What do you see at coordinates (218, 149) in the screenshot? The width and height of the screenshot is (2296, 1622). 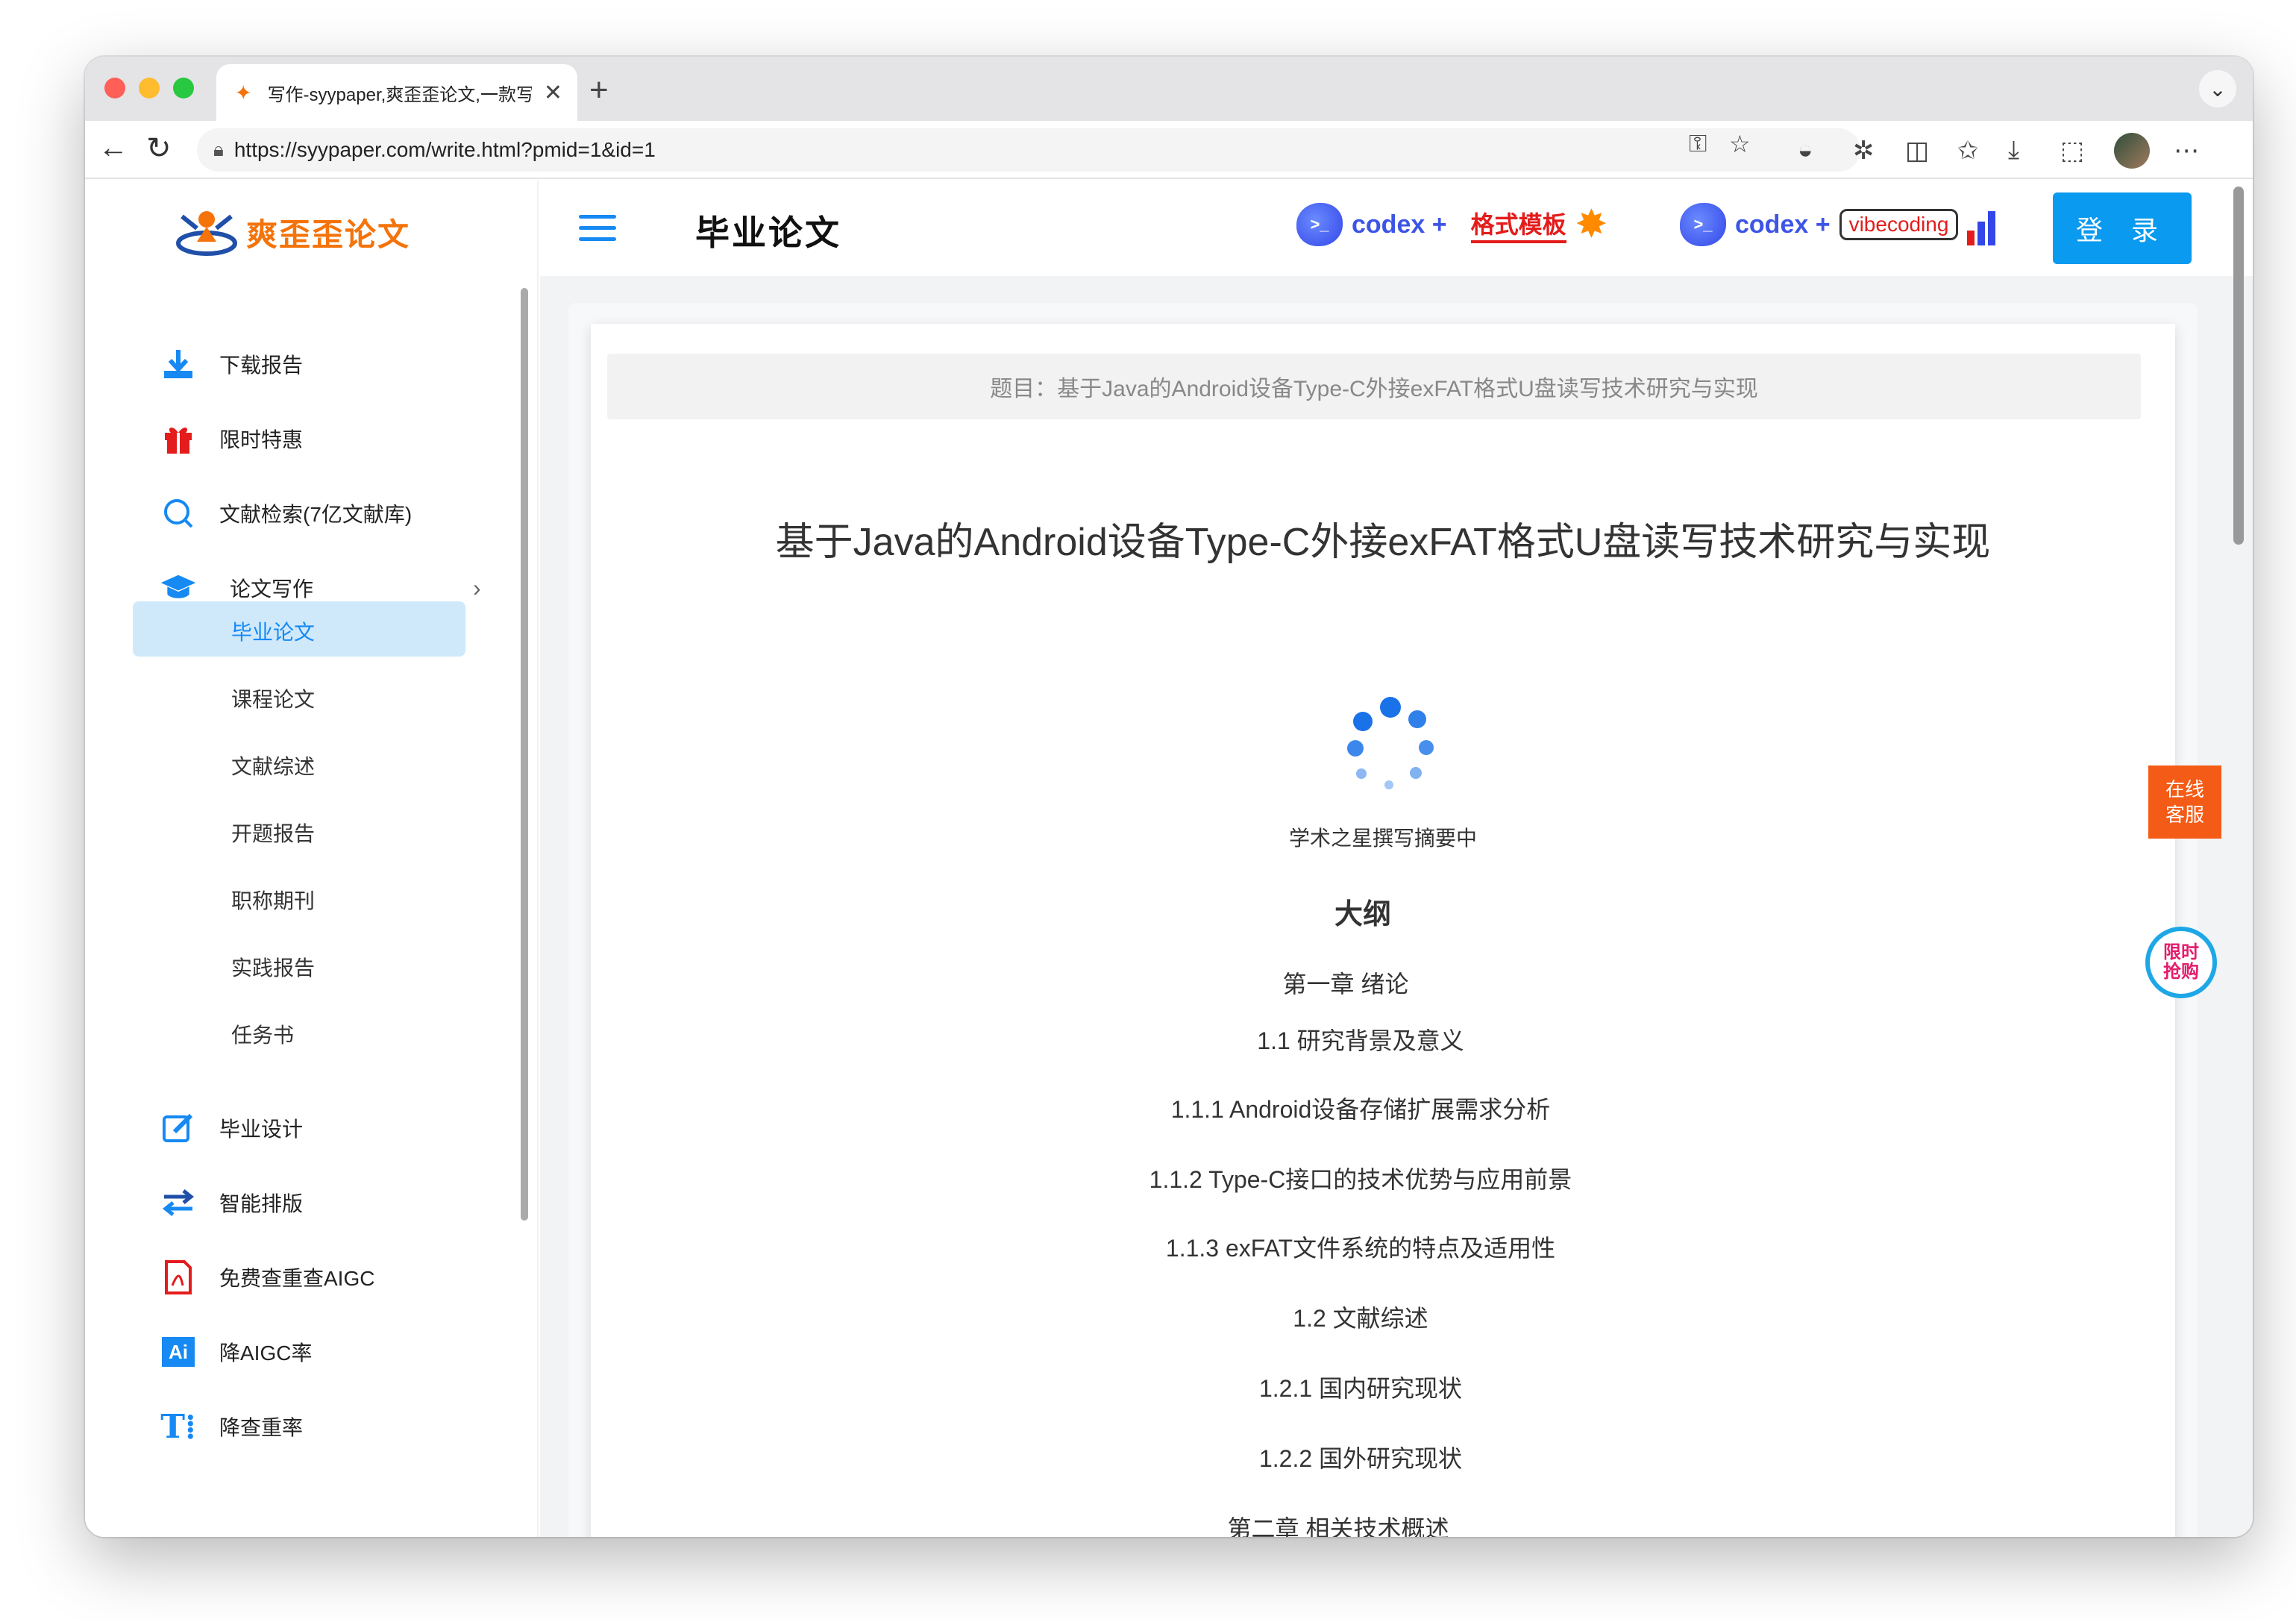 I see `lock-icon: 🔒︎` at bounding box center [218, 149].